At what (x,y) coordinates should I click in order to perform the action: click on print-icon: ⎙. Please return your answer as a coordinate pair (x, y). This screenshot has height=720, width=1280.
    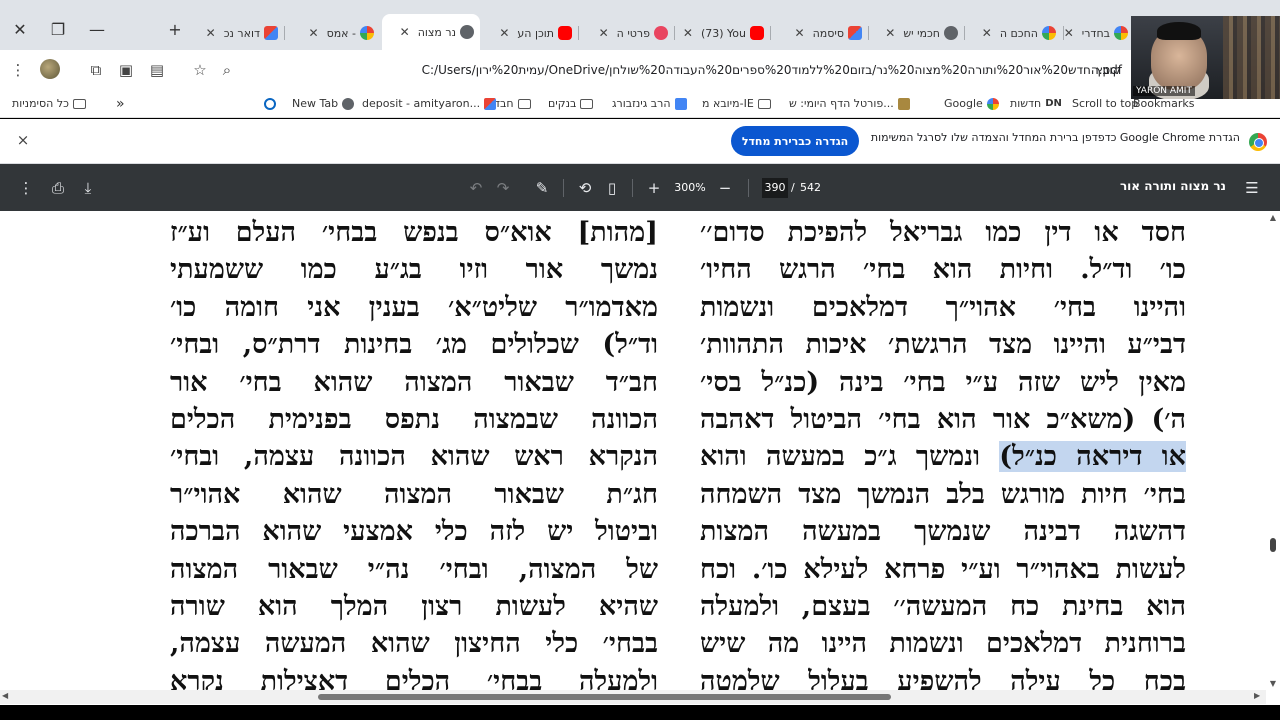
    Looking at the image, I should click on (58, 188).